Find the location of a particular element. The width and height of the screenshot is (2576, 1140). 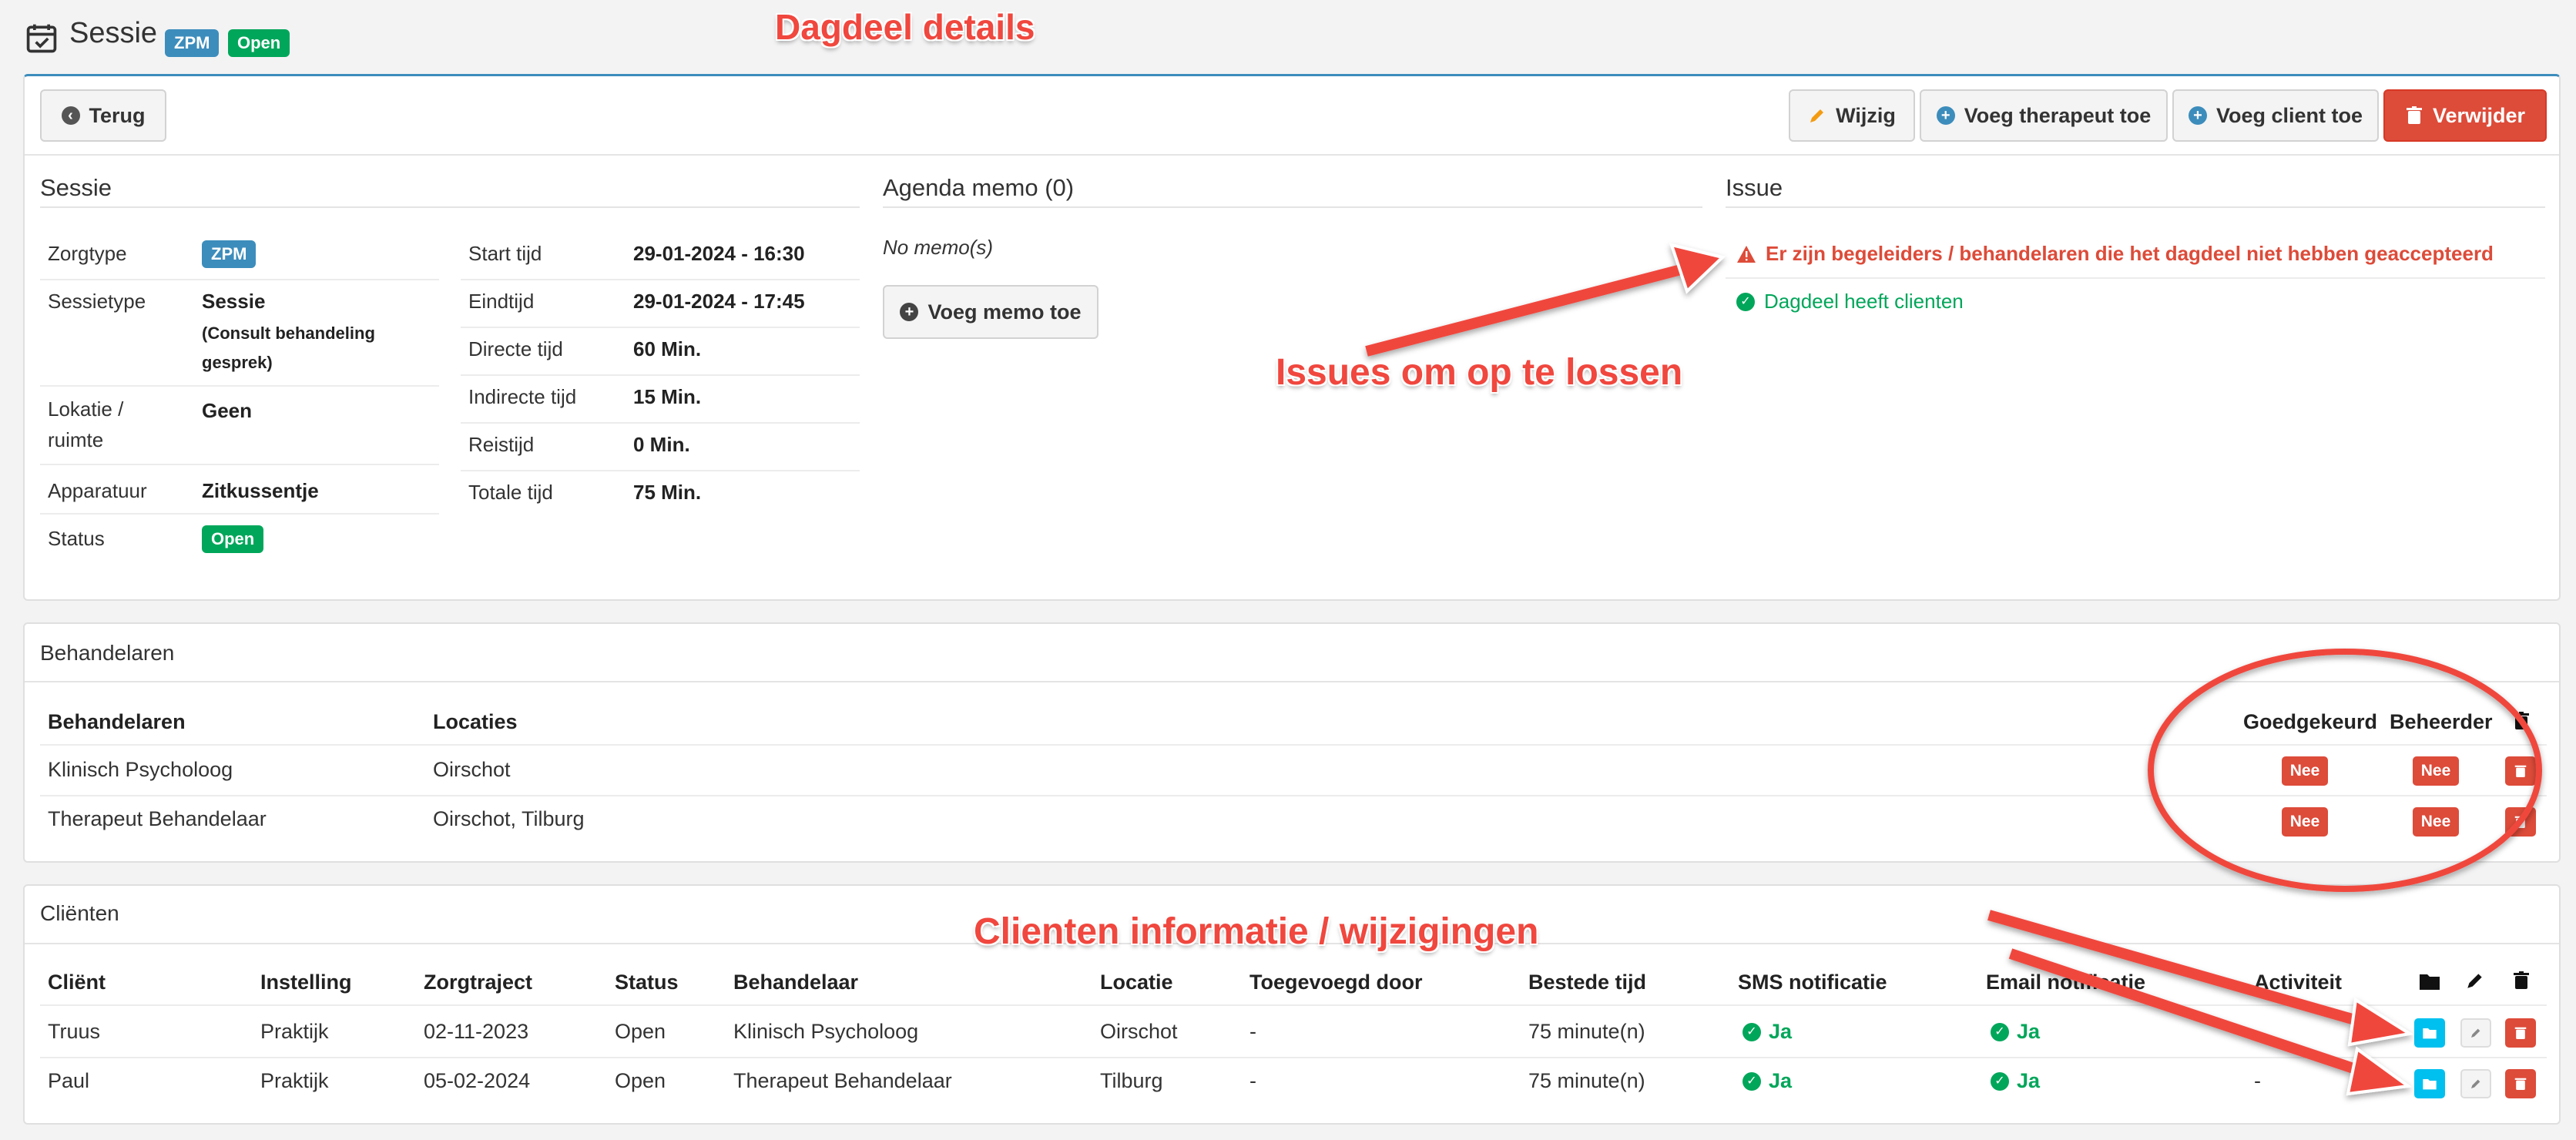

column-header: Behandelaar is located at coordinates (796, 983).